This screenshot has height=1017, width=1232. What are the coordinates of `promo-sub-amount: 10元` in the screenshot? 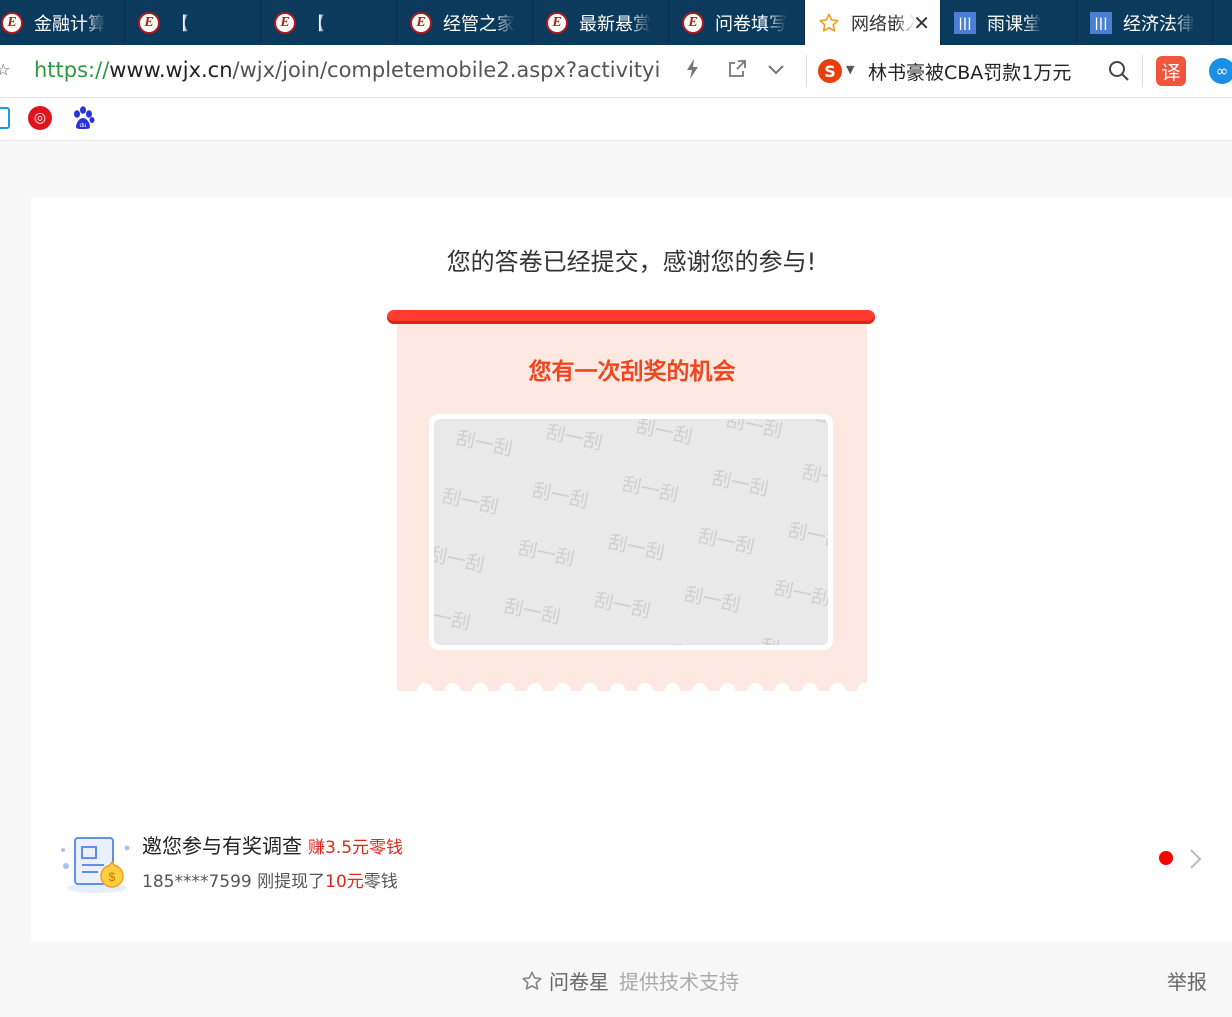 It's located at (344, 882).